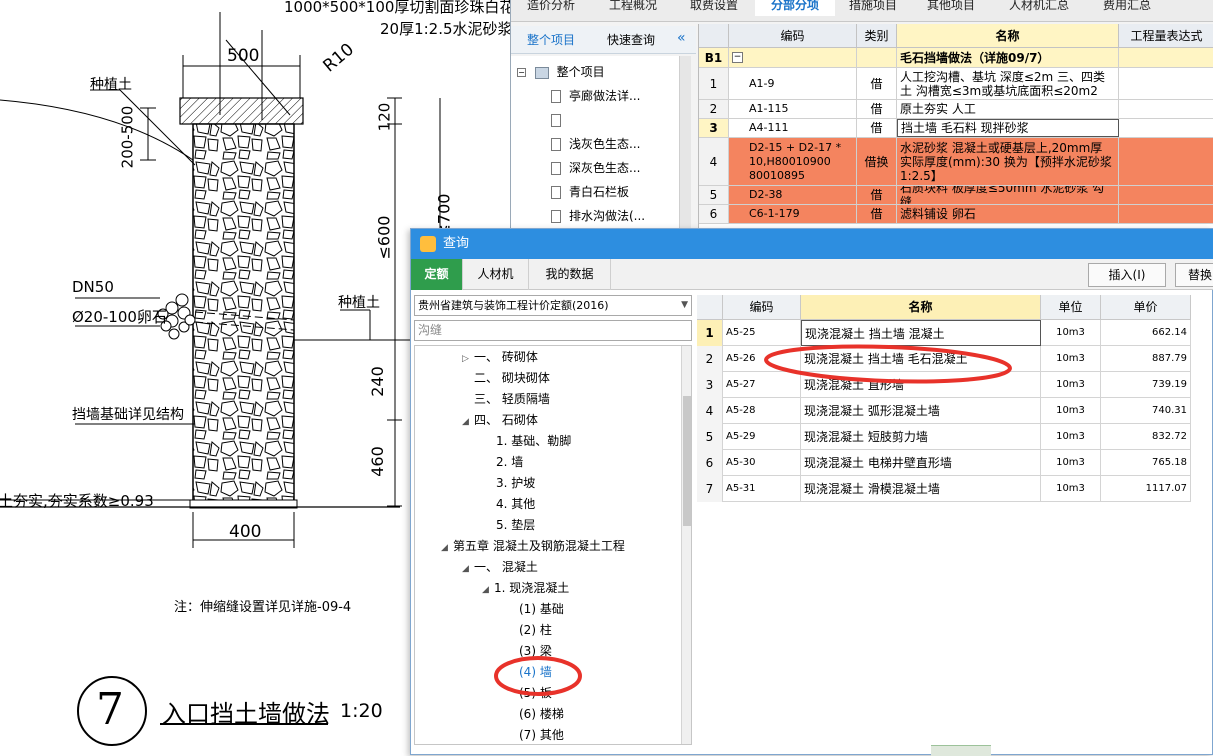 This screenshot has height=756, width=1213. Describe the element at coordinates (500, 357) in the screenshot. I see `tree-item: ▷ 一、 砖砌体` at that location.